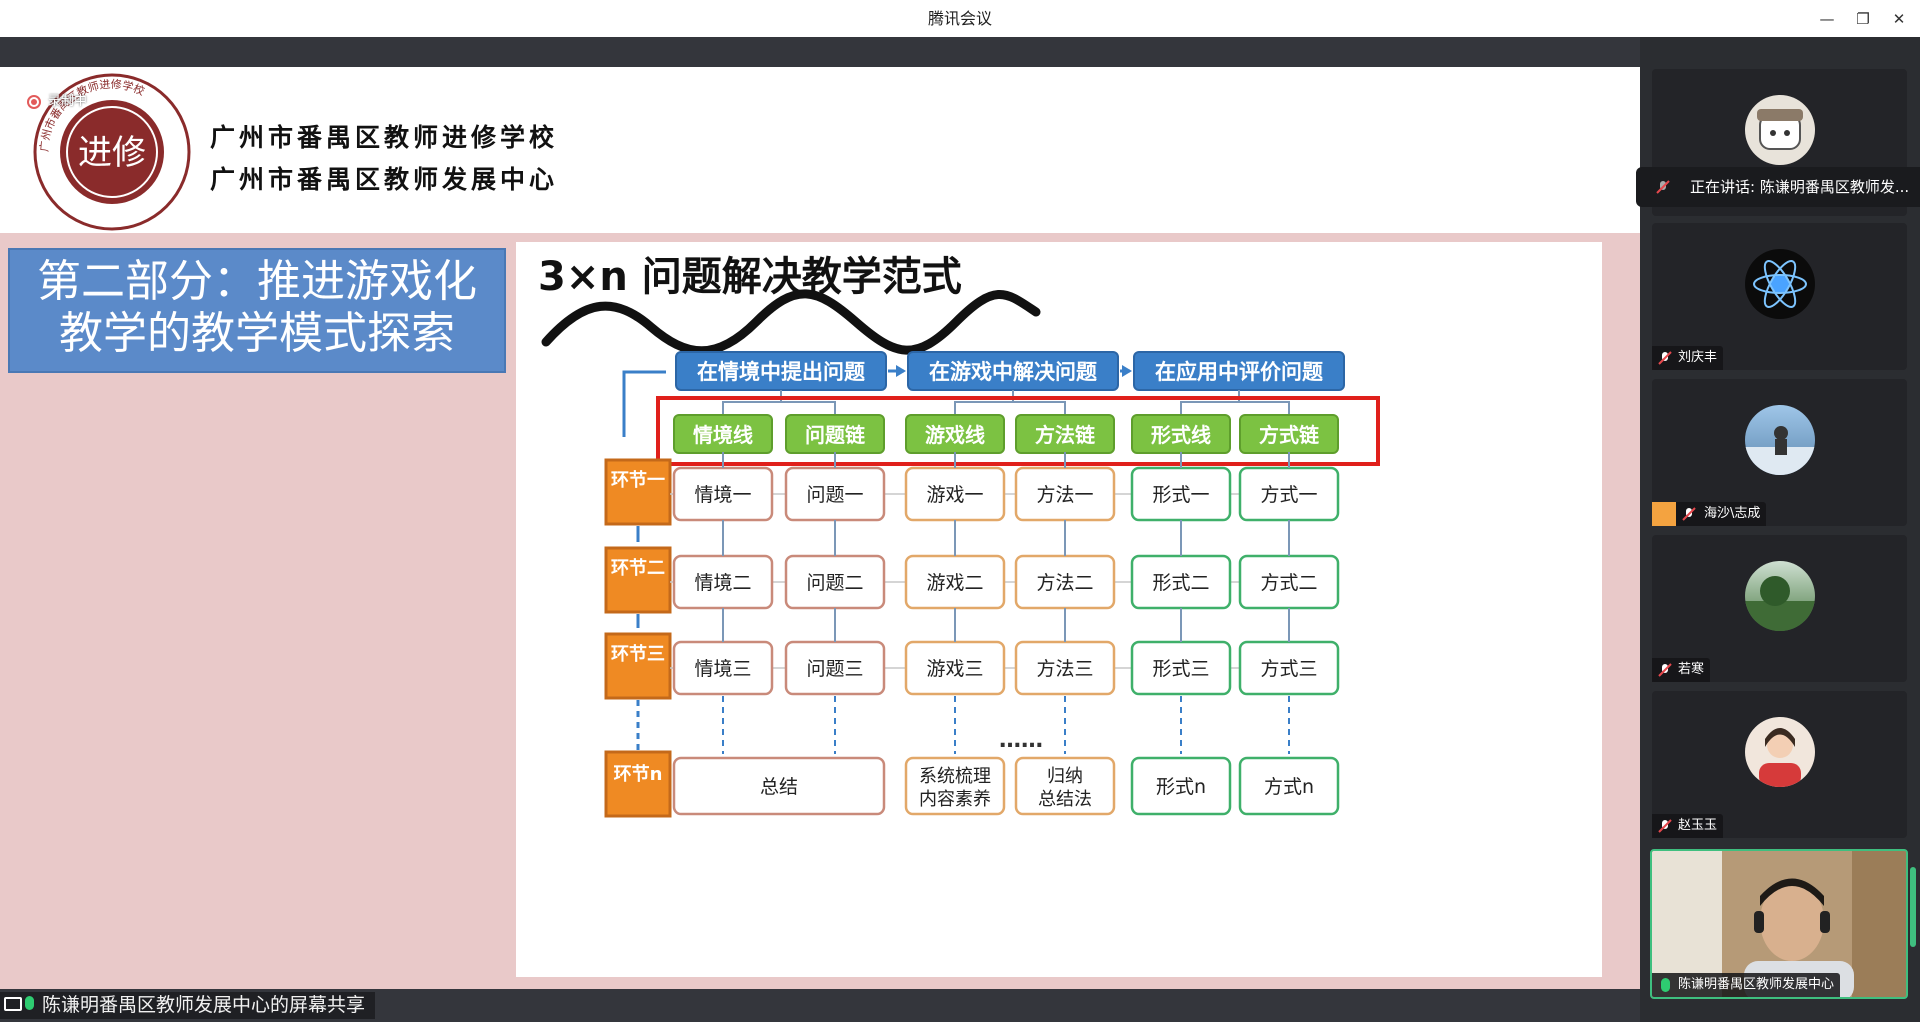 The height and width of the screenshot is (1022, 1920). What do you see at coordinates (722, 583) in the screenshot?
I see `step-cell-label: 情境二` at bounding box center [722, 583].